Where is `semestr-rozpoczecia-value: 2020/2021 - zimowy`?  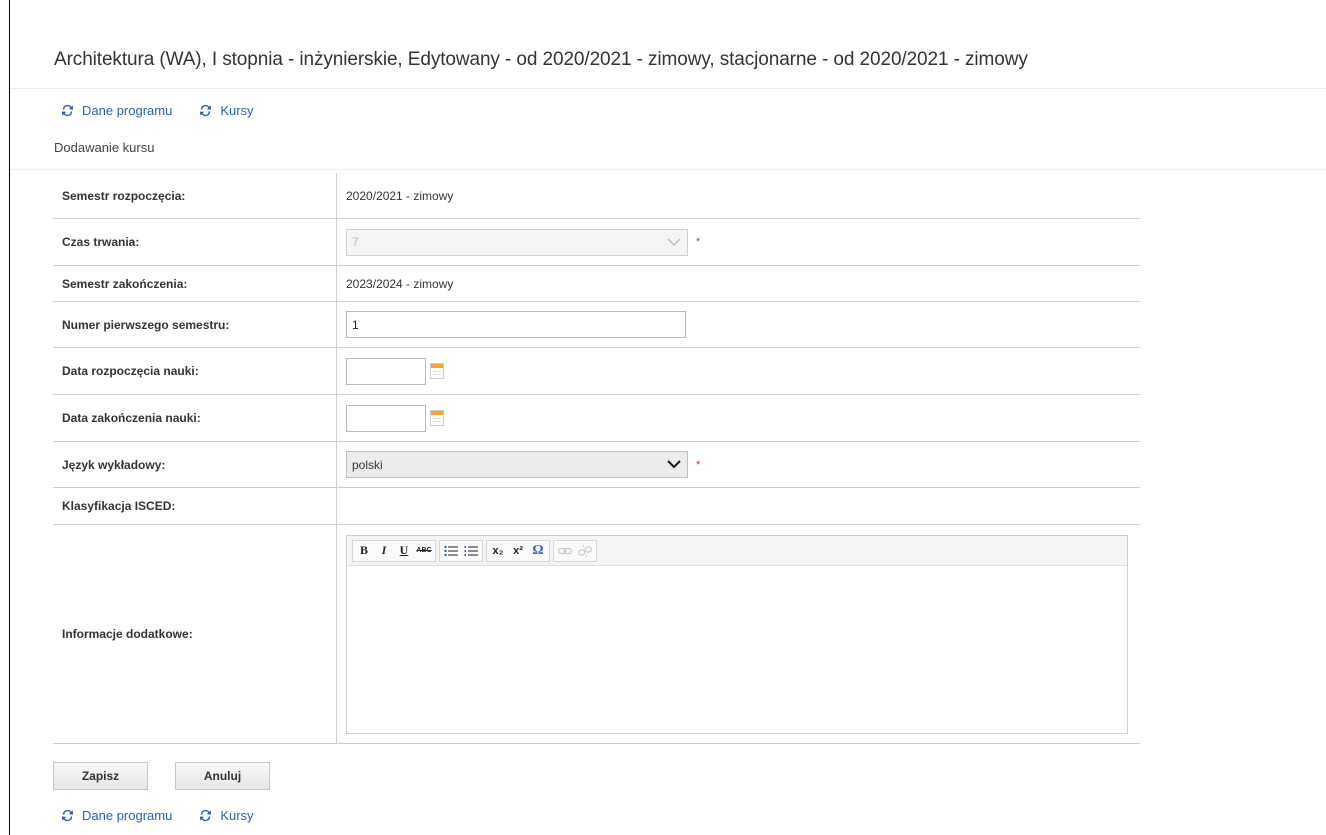 semestr-rozpoczecia-value: 2020/2021 - zimowy is located at coordinates (400, 195).